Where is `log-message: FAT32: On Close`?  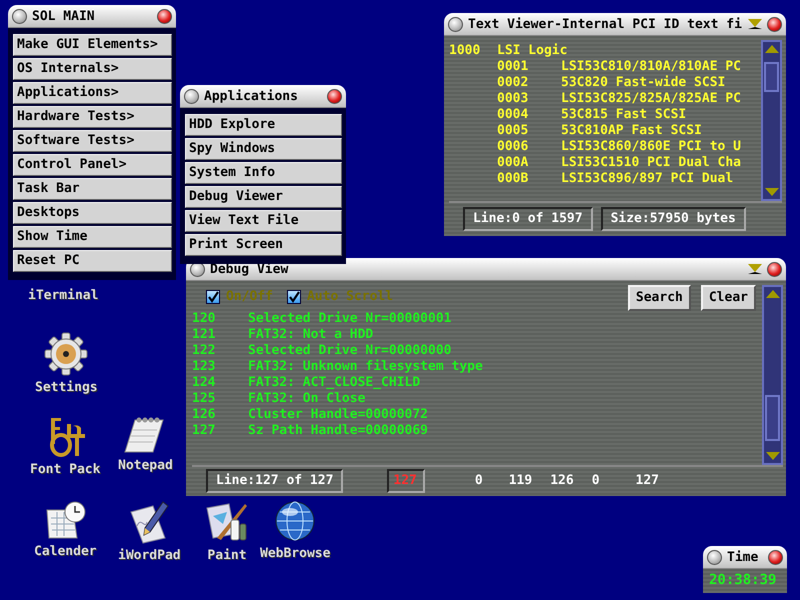 log-message: FAT32: On Close is located at coordinates (307, 399).